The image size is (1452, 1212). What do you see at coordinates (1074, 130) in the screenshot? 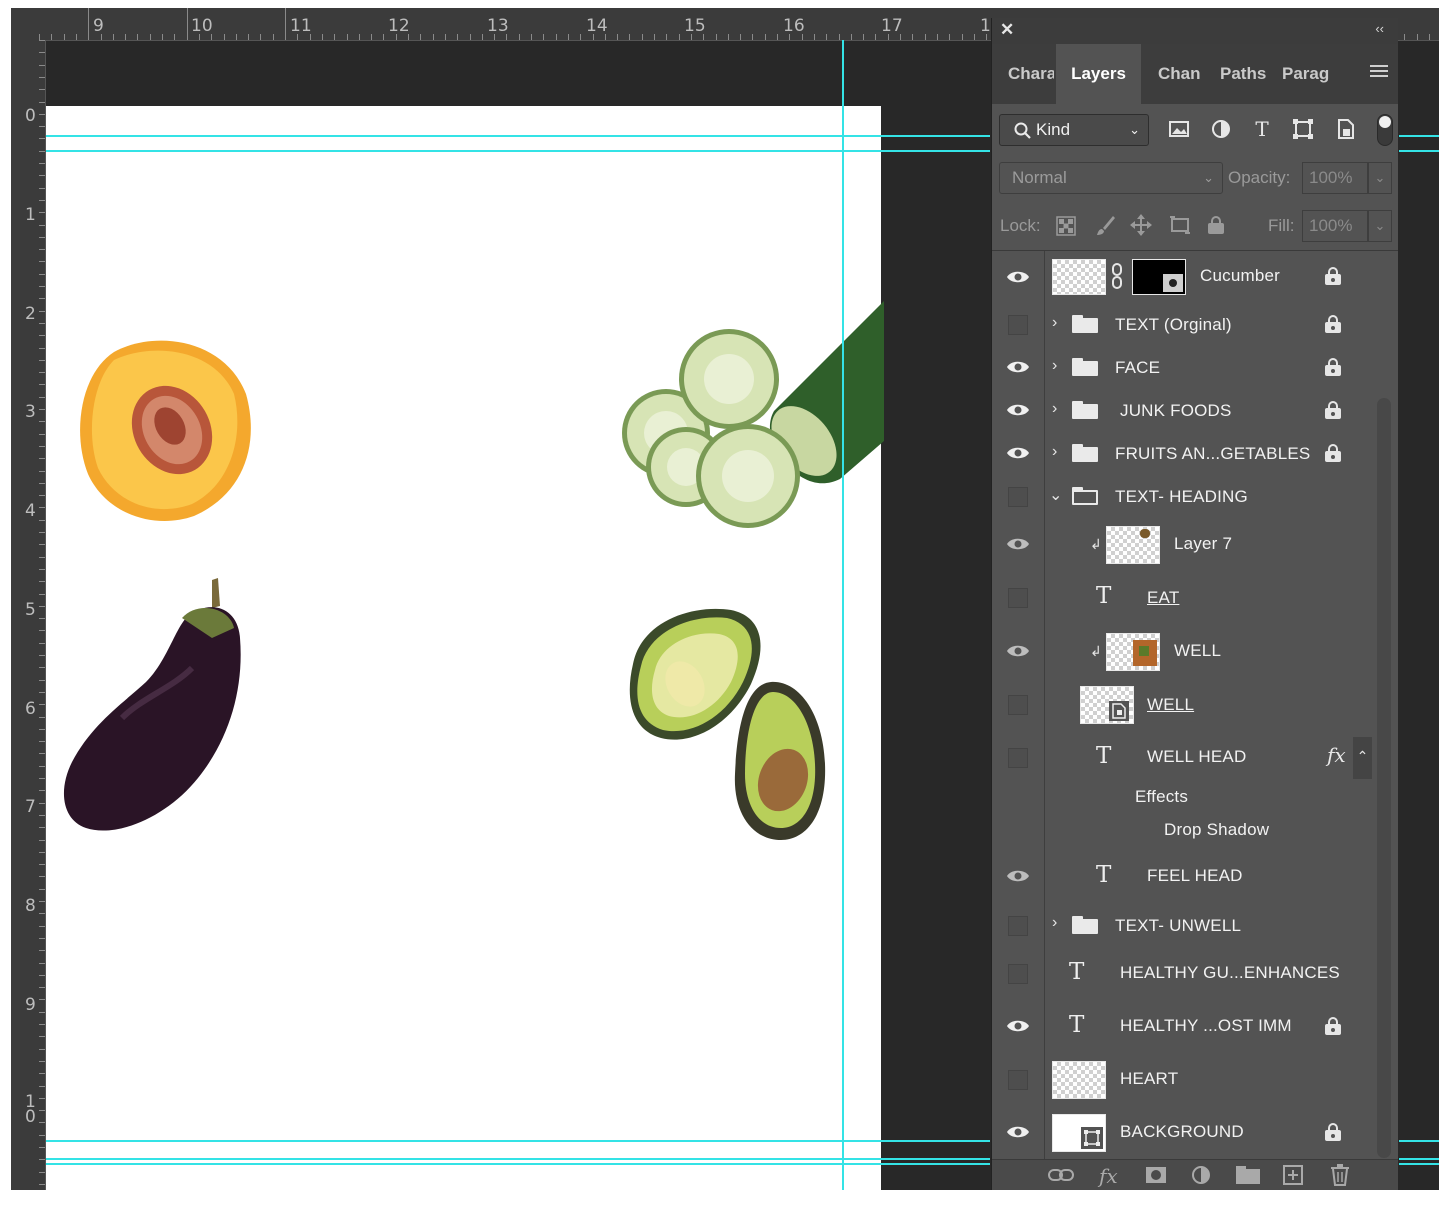
I see `filter-kind-dropdown: Kind ⌄` at bounding box center [1074, 130].